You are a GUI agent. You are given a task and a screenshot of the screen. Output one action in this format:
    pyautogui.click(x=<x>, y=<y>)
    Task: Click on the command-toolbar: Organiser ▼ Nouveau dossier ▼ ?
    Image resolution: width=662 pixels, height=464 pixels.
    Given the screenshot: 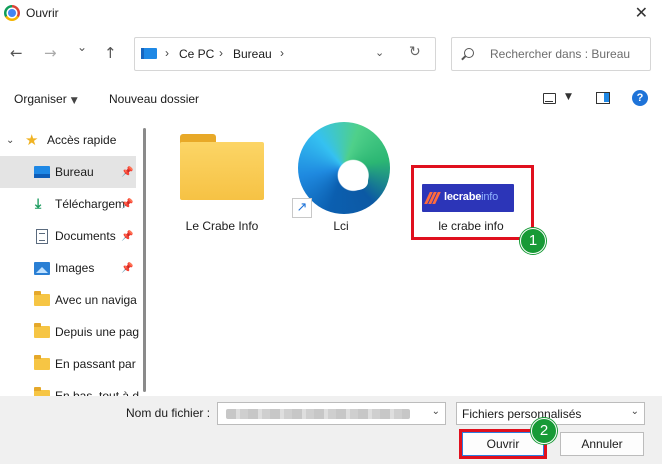 What is the action you would take?
    pyautogui.click(x=331, y=100)
    